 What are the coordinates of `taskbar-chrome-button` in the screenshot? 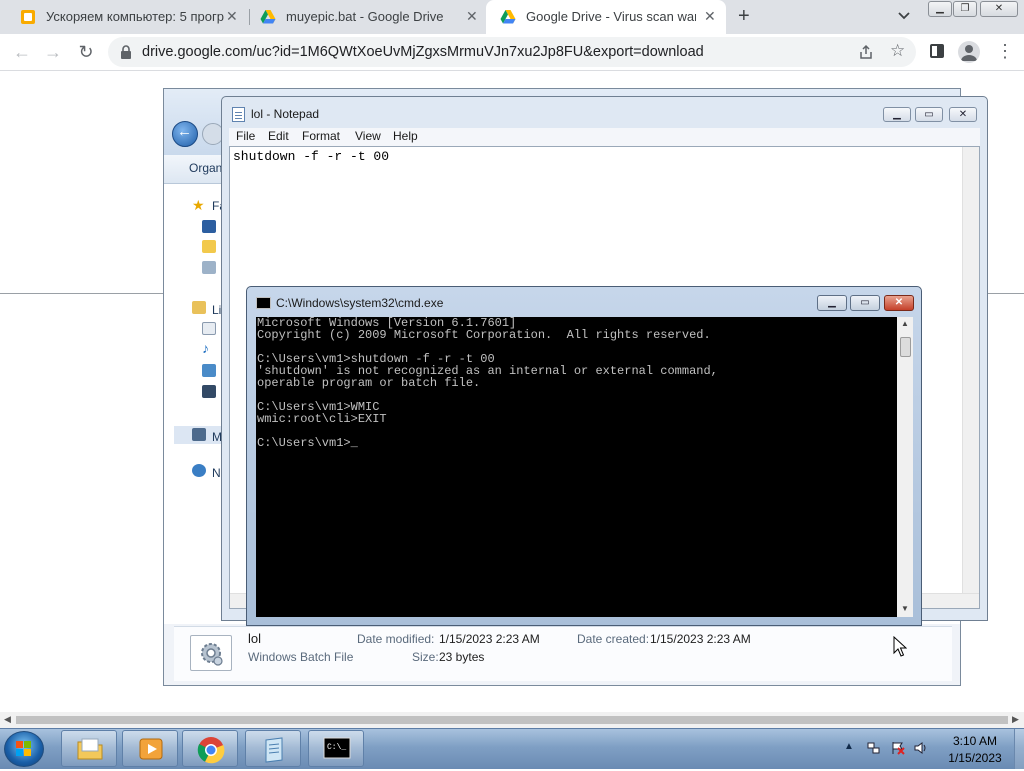 It's located at (210, 748).